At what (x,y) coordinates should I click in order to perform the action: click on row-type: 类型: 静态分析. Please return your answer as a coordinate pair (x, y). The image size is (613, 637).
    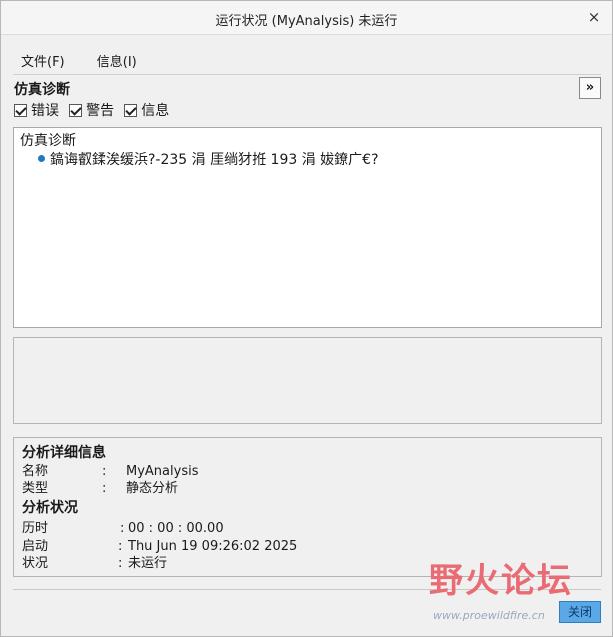
    Looking at the image, I should click on (100, 486).